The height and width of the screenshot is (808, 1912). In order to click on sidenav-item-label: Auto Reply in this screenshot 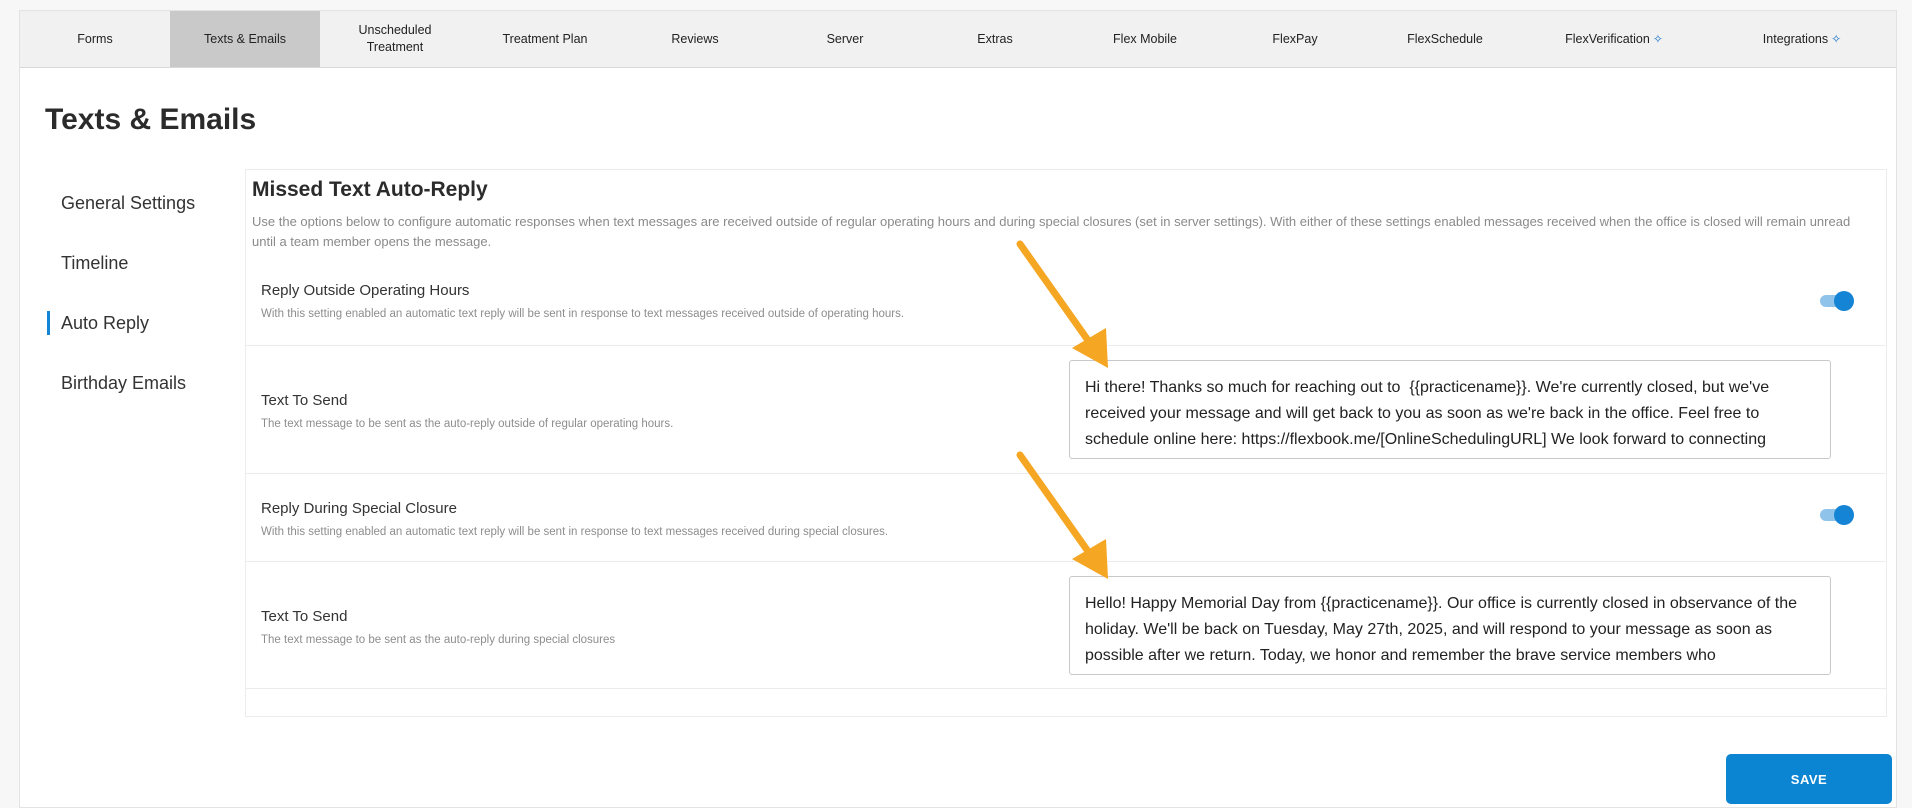, I will do `click(105, 322)`.